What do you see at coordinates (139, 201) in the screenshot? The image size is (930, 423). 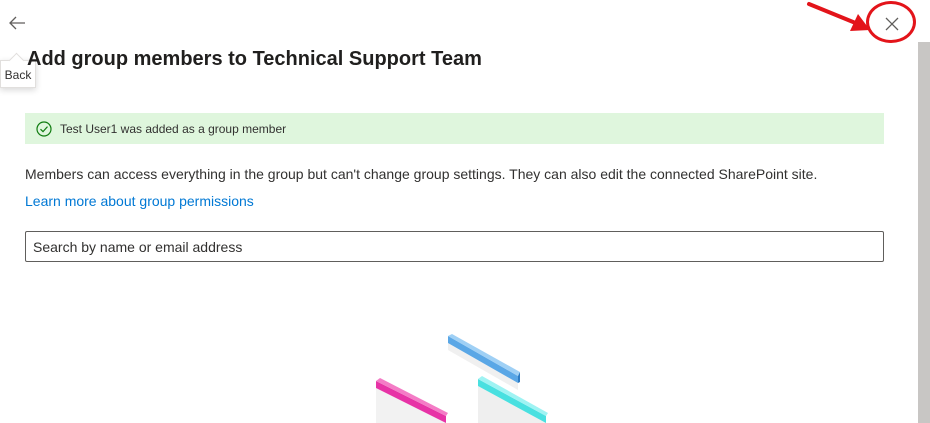 I see `learn-more-link: Learn more about group permissions` at bounding box center [139, 201].